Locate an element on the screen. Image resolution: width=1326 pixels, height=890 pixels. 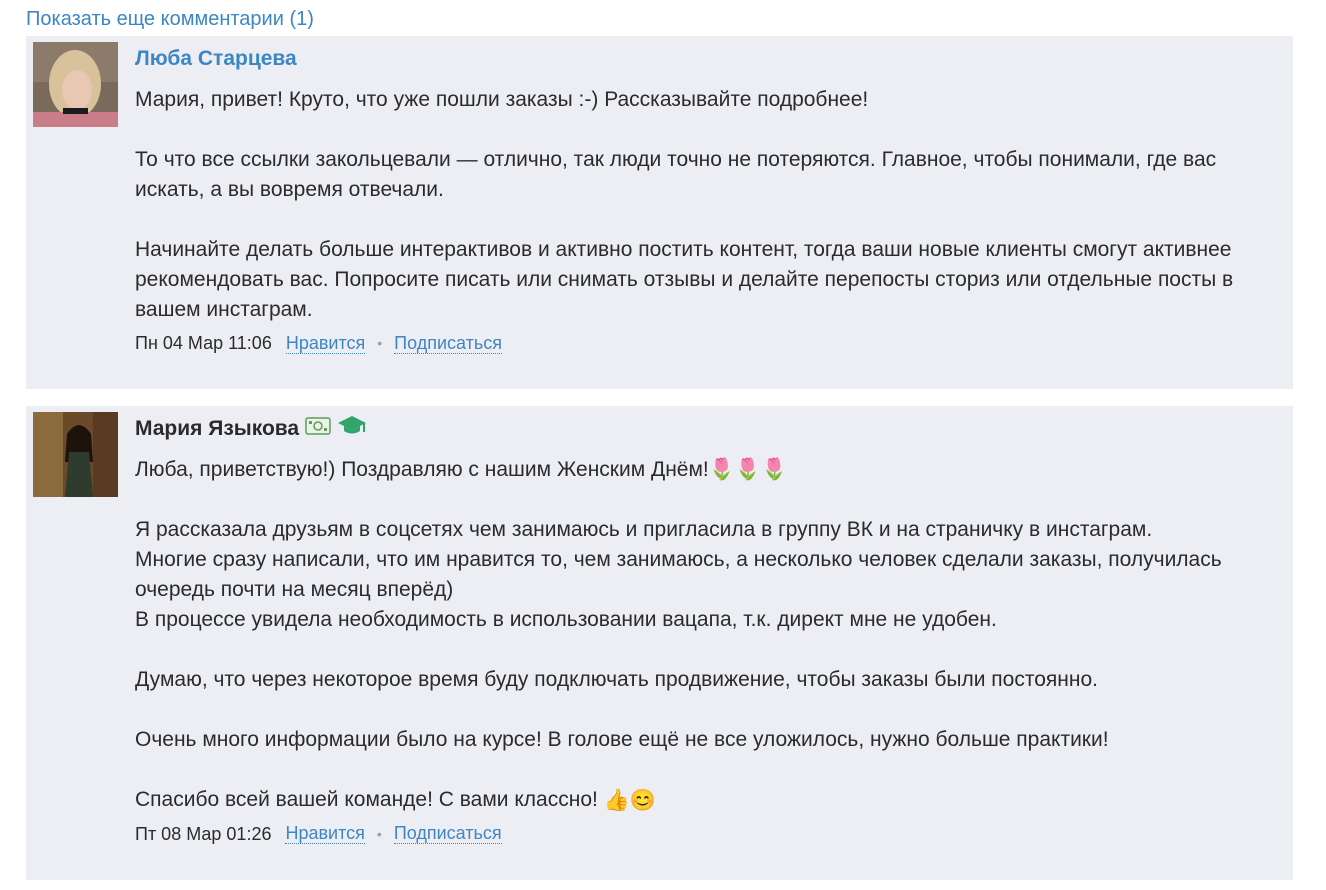
comment-date: Пн 04 Мар 11:06 is located at coordinates (203, 343).